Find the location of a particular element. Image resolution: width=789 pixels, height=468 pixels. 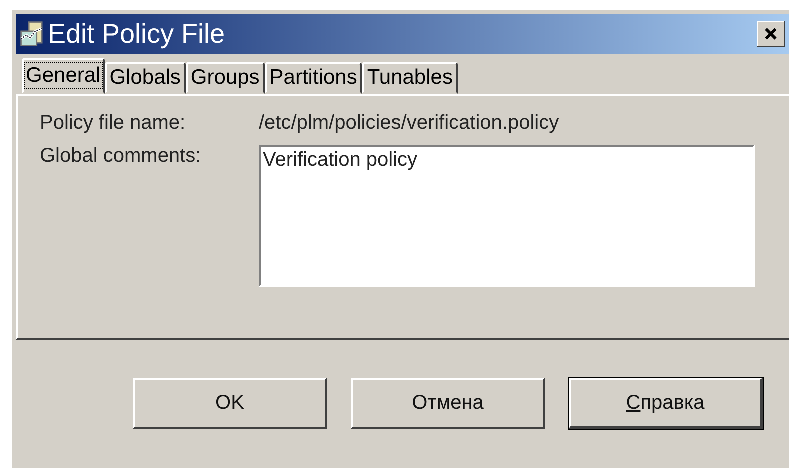

tab: Partitions is located at coordinates (313, 78).